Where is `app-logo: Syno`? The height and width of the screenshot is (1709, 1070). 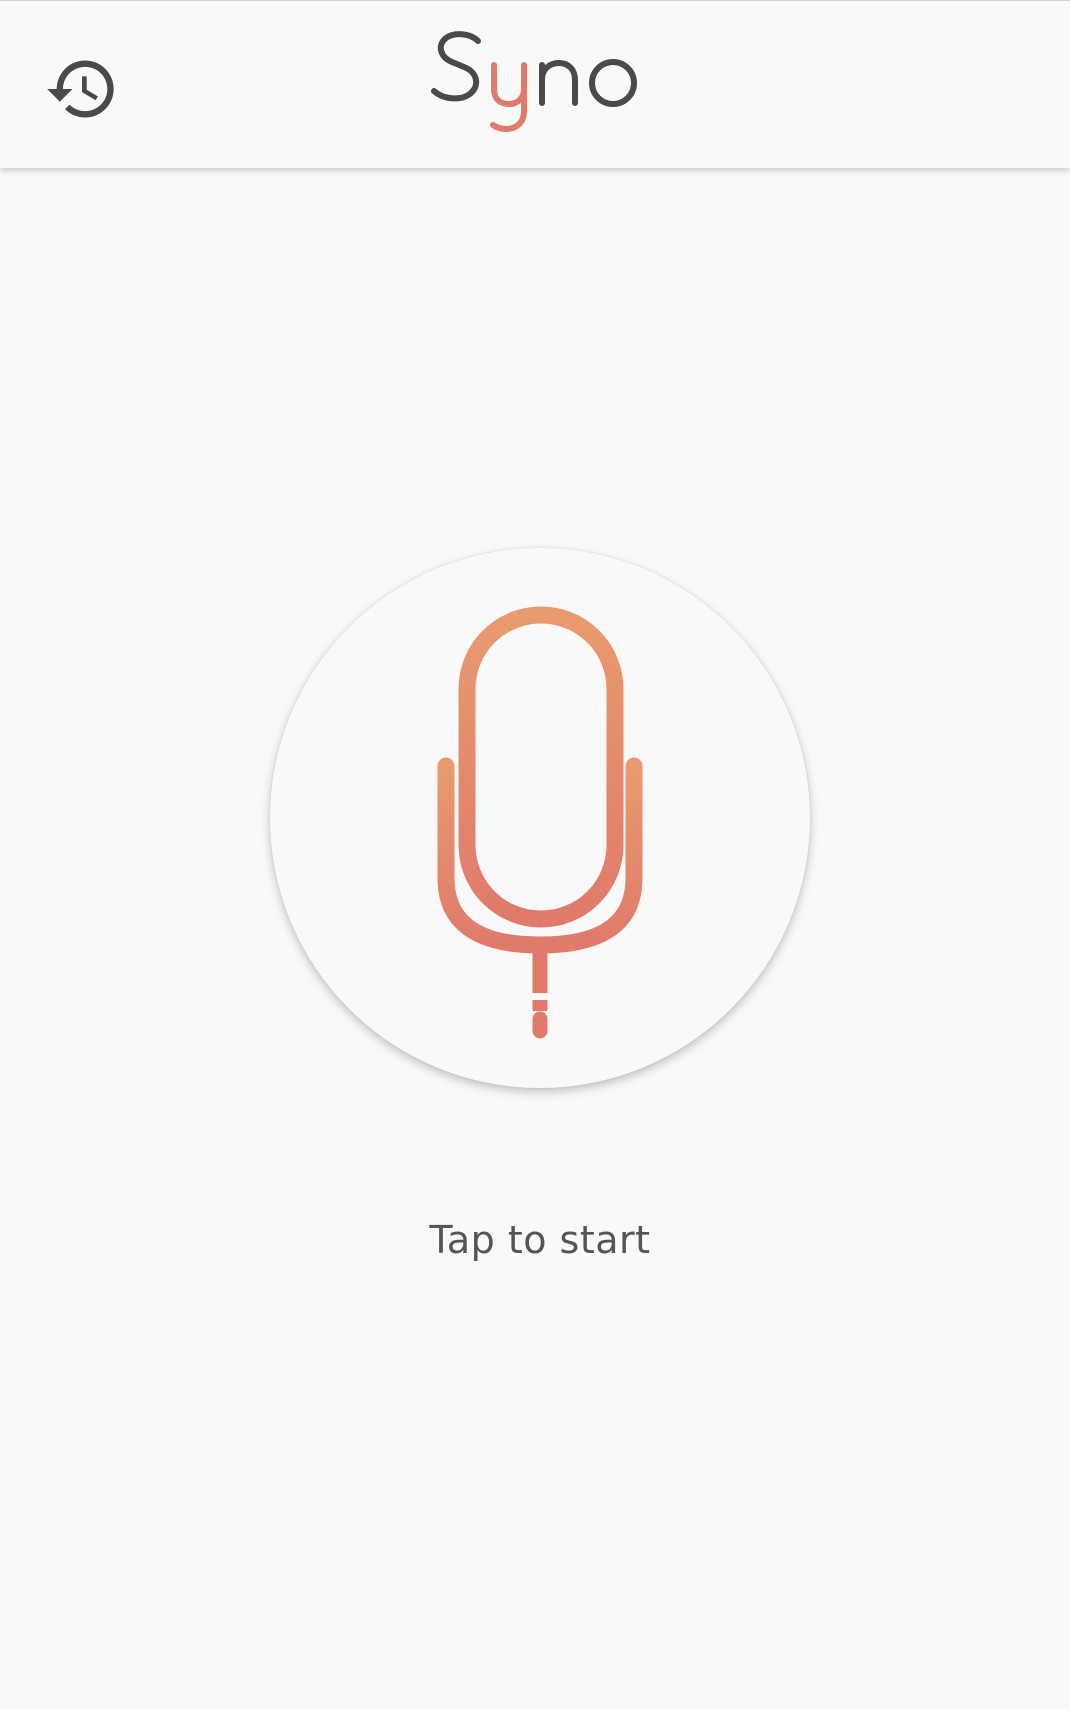 app-logo: Syno is located at coordinates (540, 79).